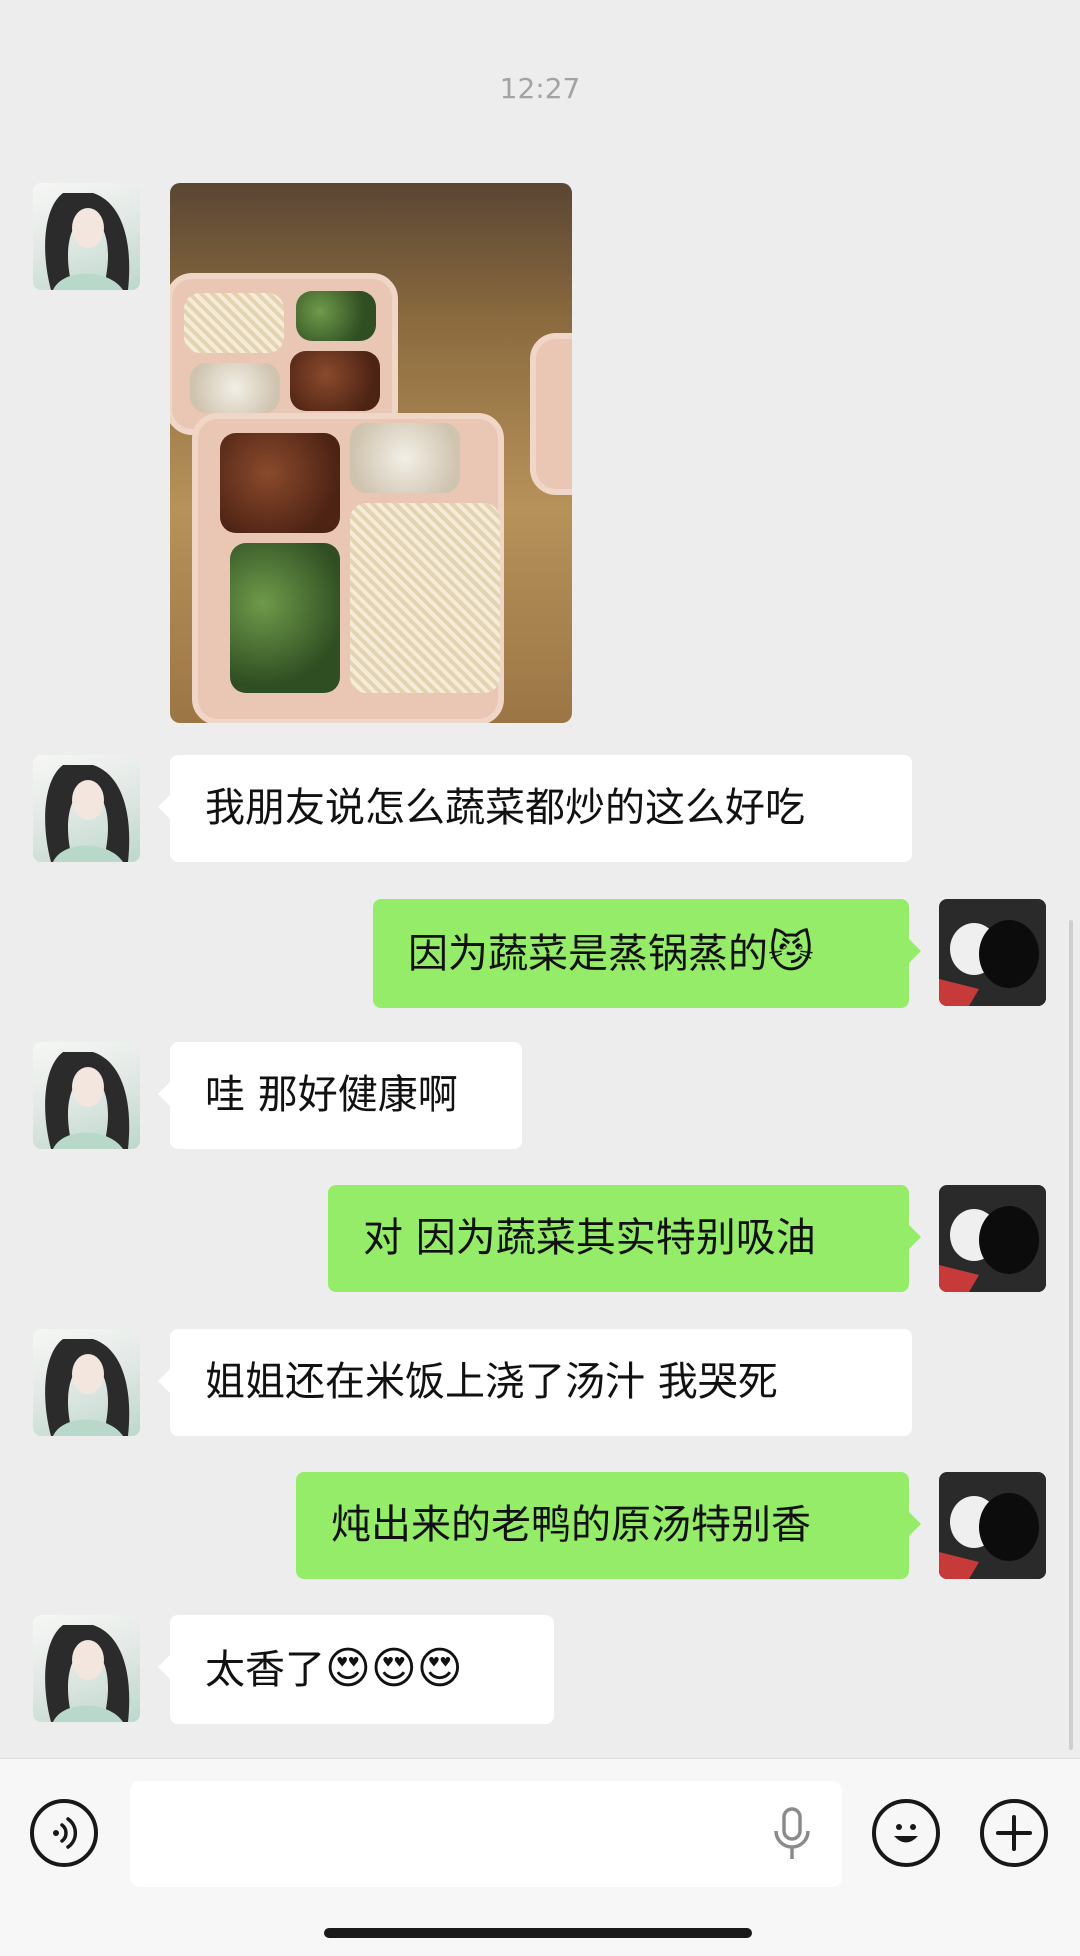 The width and height of the screenshot is (1080, 1956). What do you see at coordinates (791, 952) in the screenshot?
I see `cat-emoji: 😼` at bounding box center [791, 952].